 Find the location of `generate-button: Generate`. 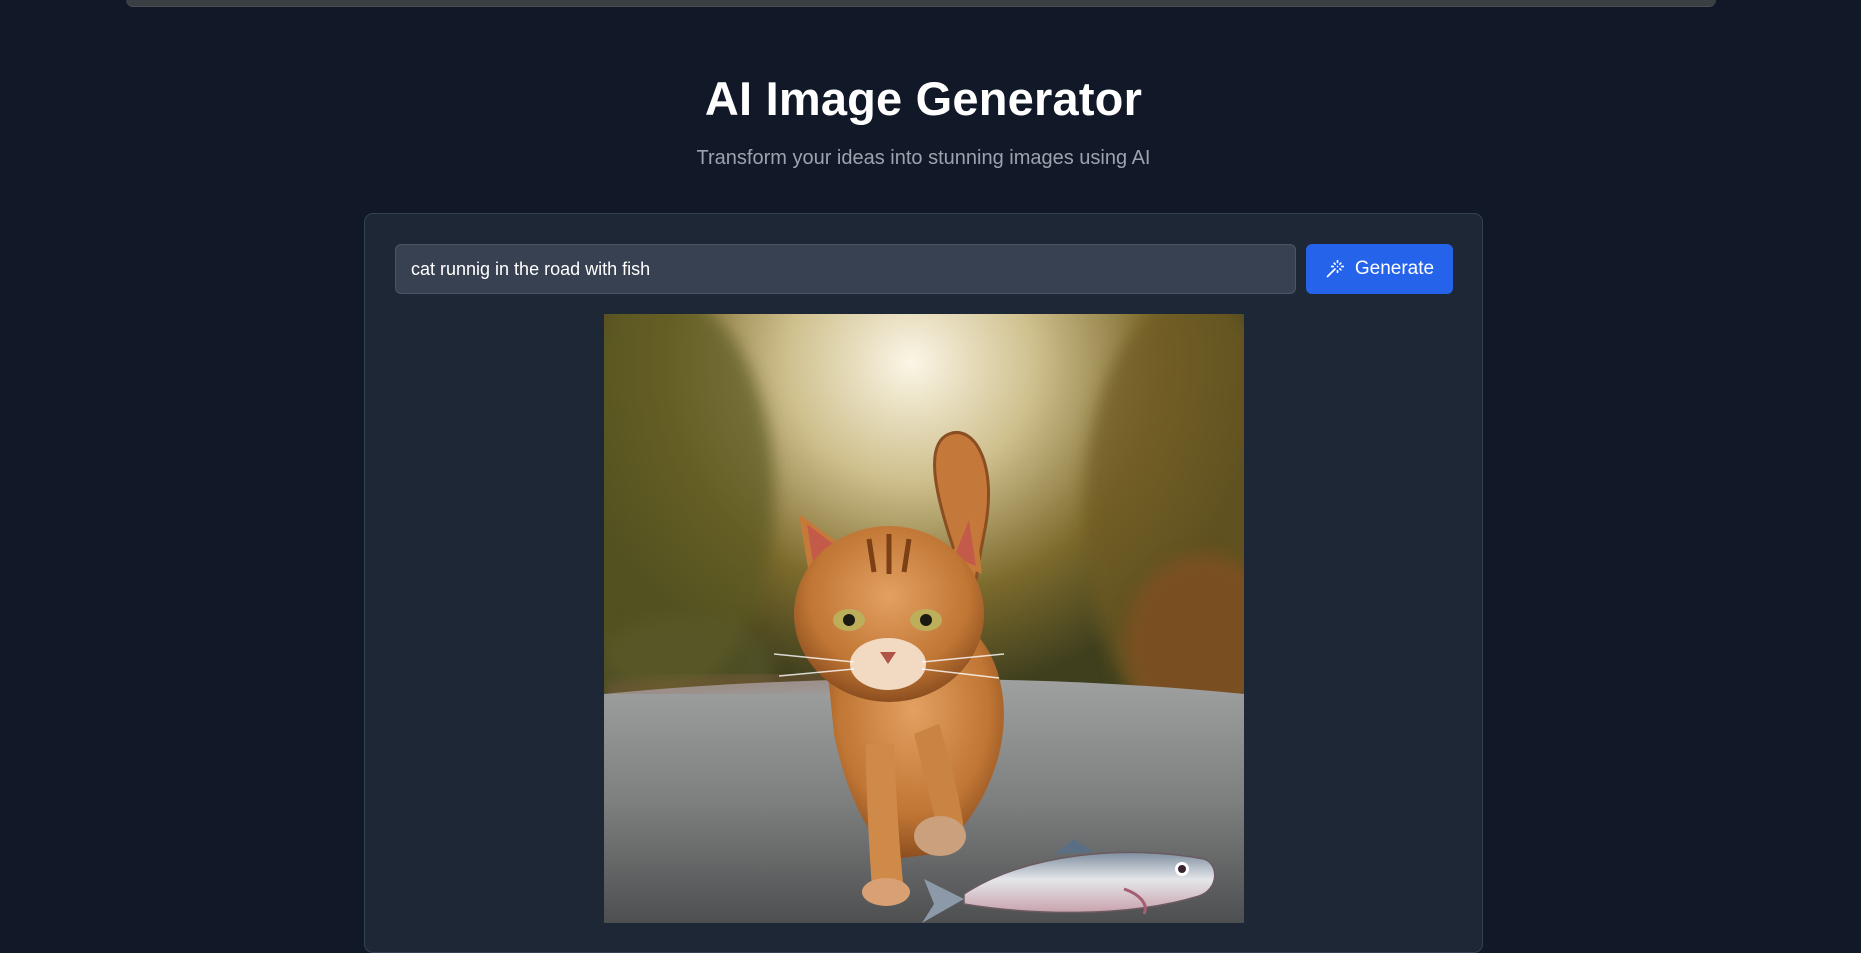

generate-button: Generate is located at coordinates (1379, 269).